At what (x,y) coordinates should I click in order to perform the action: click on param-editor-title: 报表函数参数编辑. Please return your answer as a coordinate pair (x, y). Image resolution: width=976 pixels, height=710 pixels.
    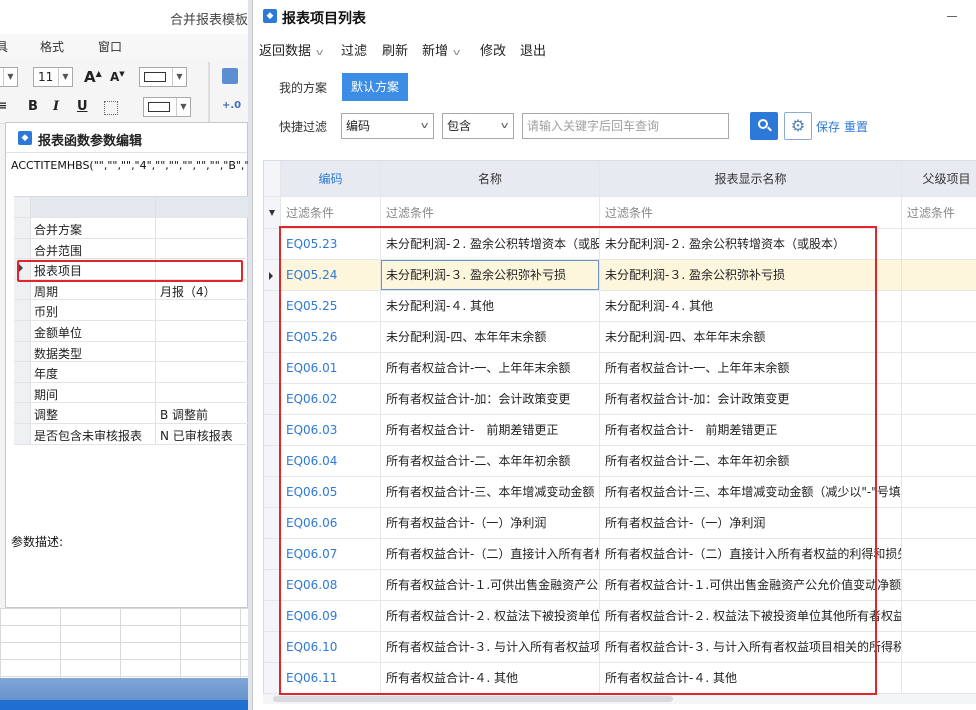
    Looking at the image, I should click on (90, 141).